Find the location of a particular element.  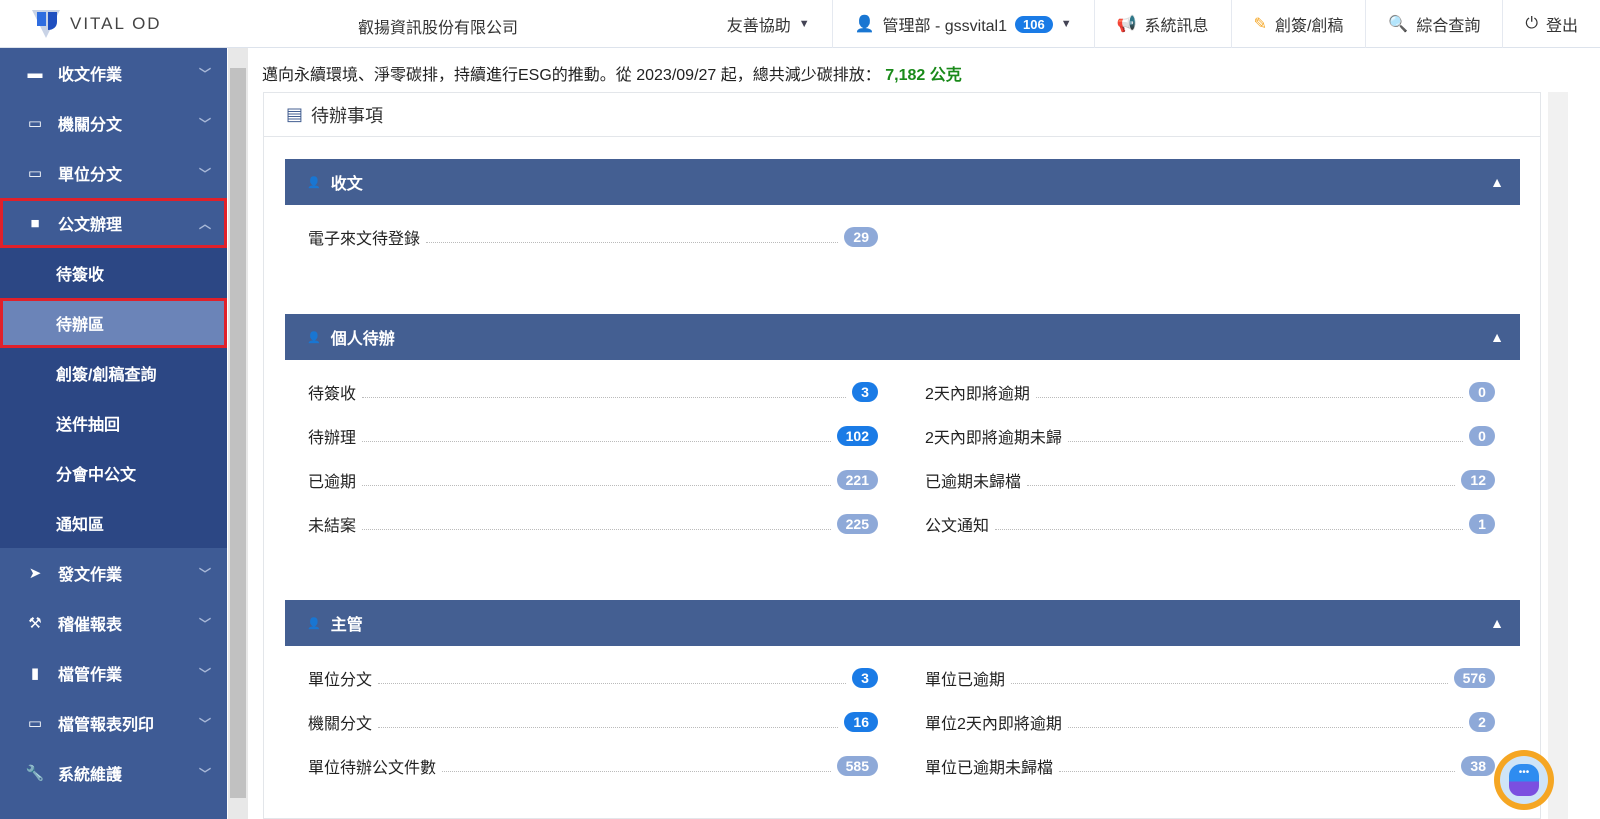

sidebar-item: ▮ 檔管作業 ﹀ is located at coordinates (113, 673).